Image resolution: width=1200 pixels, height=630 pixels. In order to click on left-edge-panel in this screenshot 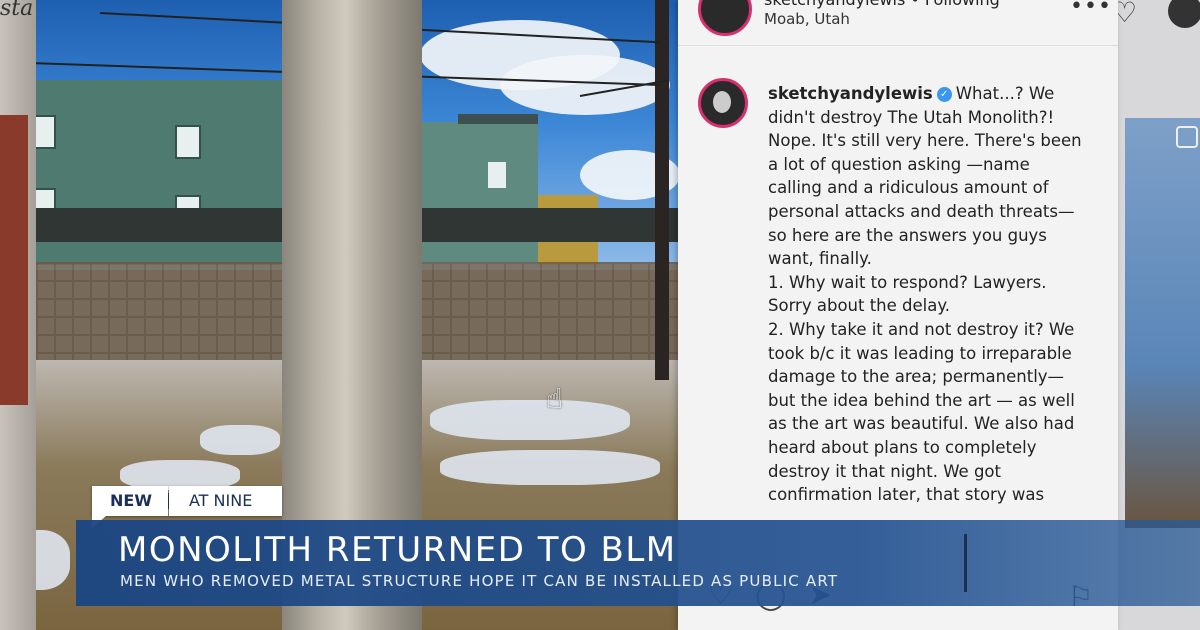, I will do `click(18, 315)`.